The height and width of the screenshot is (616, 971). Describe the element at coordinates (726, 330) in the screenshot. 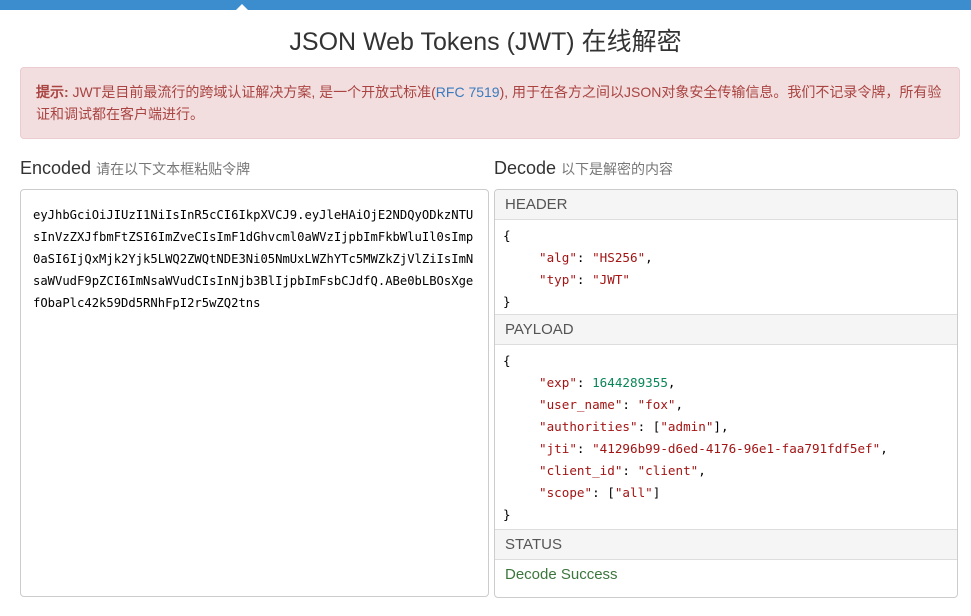

I see `payload-section-title: PAYLOAD` at that location.